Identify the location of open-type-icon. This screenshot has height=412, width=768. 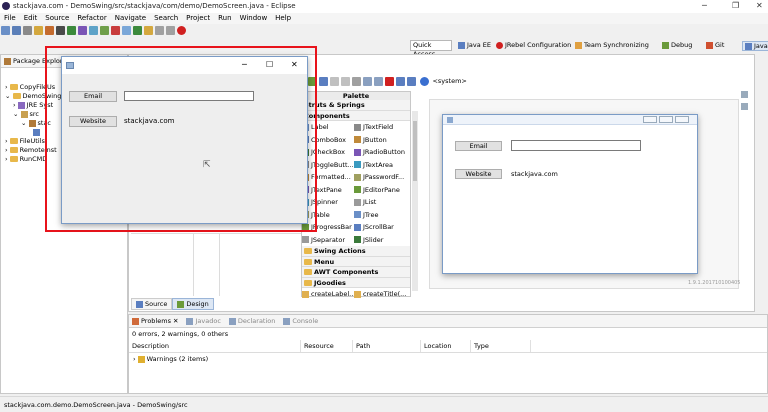
(93, 30).